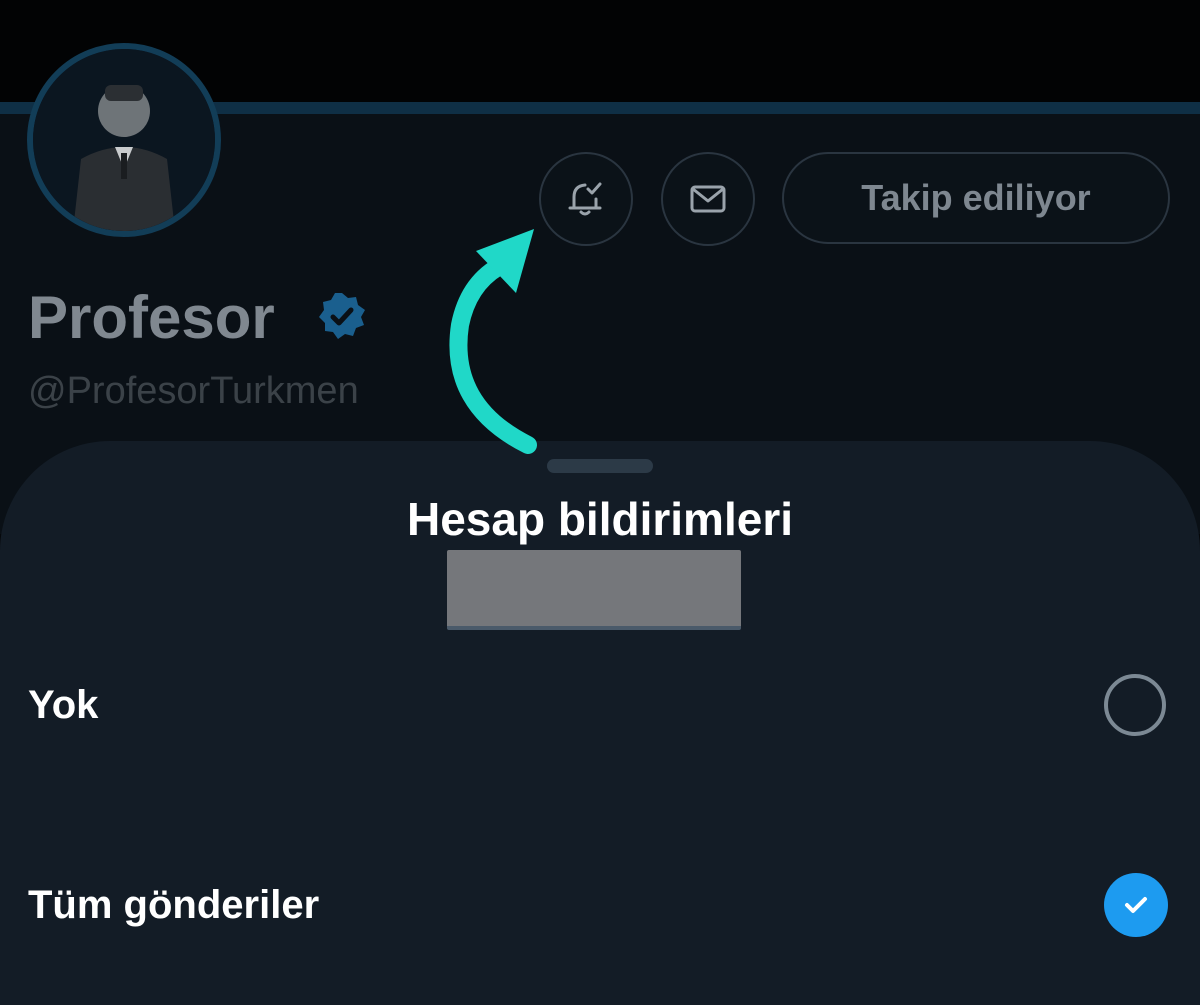 The image size is (1200, 1005). What do you see at coordinates (174, 905) in the screenshot?
I see `option-all-posts-label: Tüm gönderiler` at bounding box center [174, 905].